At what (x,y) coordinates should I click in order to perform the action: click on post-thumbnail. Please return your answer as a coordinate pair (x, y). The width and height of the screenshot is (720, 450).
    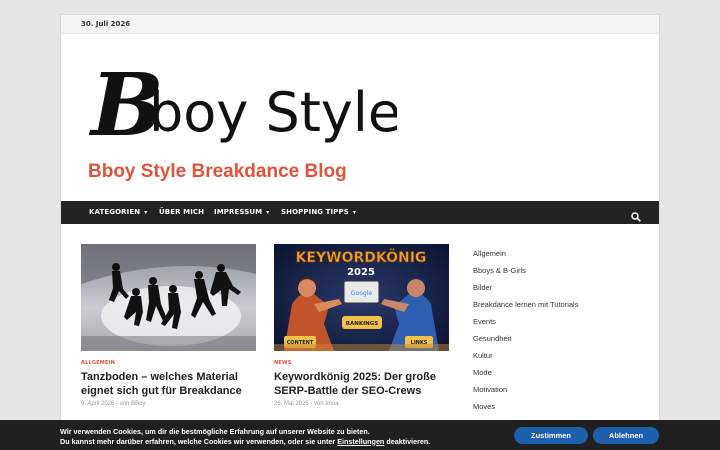
    Looking at the image, I should click on (168, 297).